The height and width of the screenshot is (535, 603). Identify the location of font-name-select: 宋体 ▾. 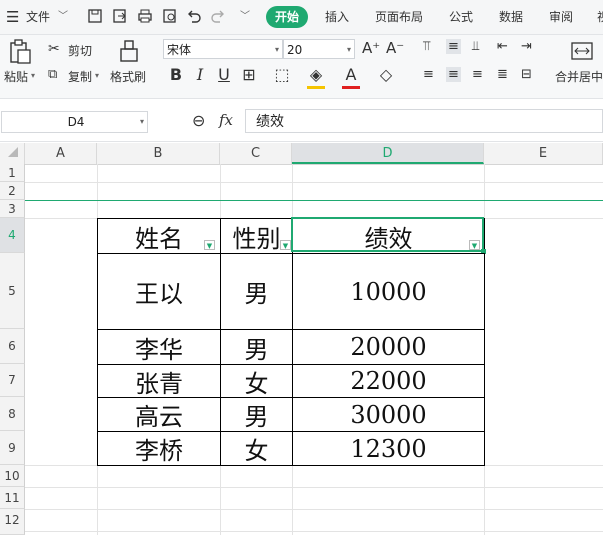
(223, 49).